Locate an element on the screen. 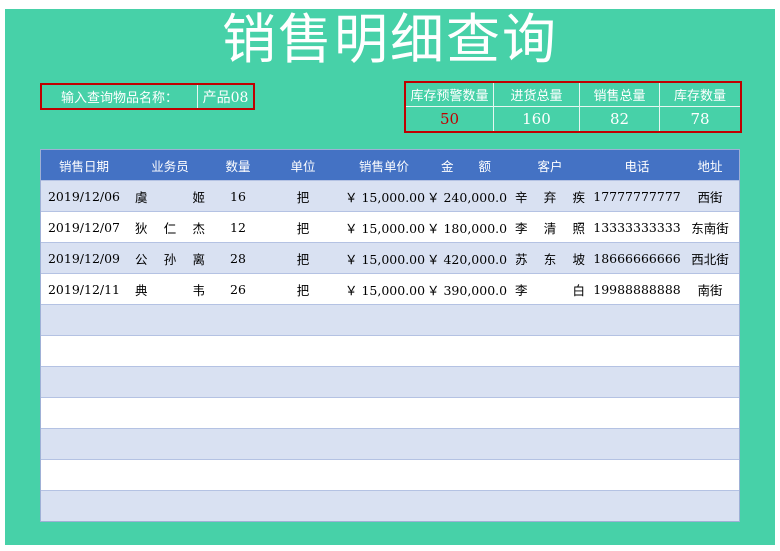  cell-customer-char: 清 is located at coordinates (550, 228).